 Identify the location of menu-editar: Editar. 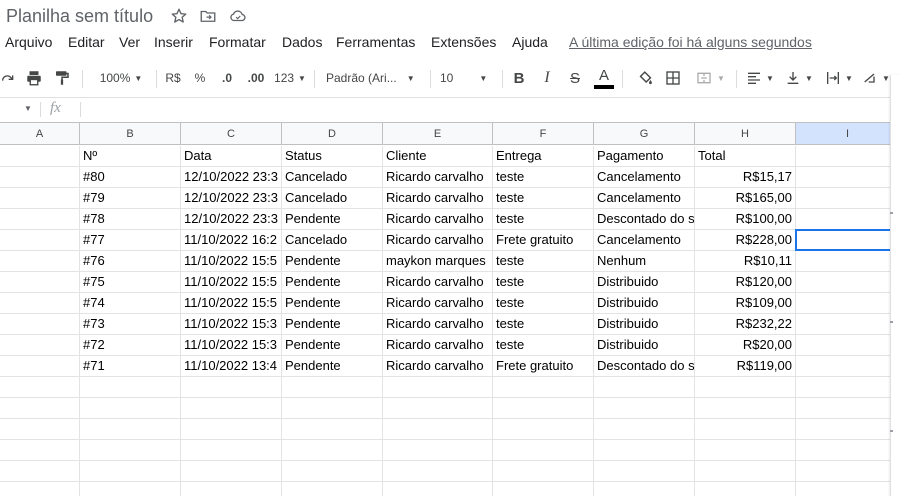
(86, 42).